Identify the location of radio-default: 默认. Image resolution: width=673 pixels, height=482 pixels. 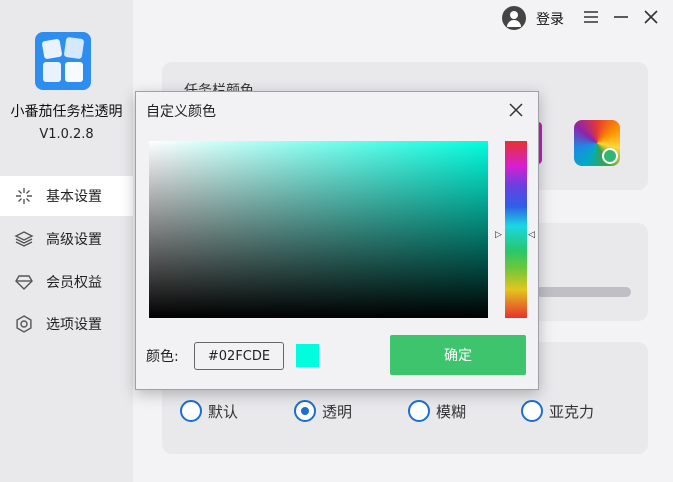
(209, 411).